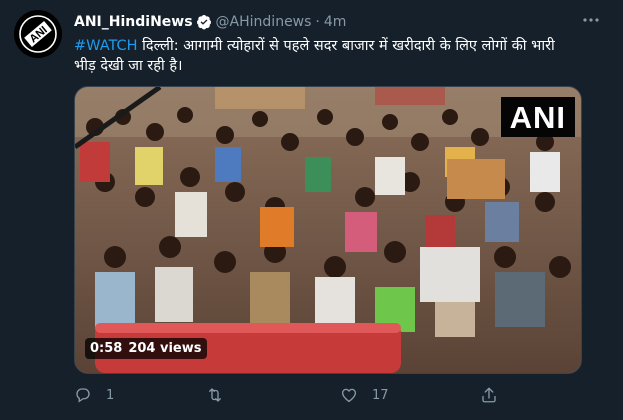 This screenshot has width=623, height=420. I want to click on tweet-header: ANI_HindiNews @AHindinews · 4m, so click(210, 22).